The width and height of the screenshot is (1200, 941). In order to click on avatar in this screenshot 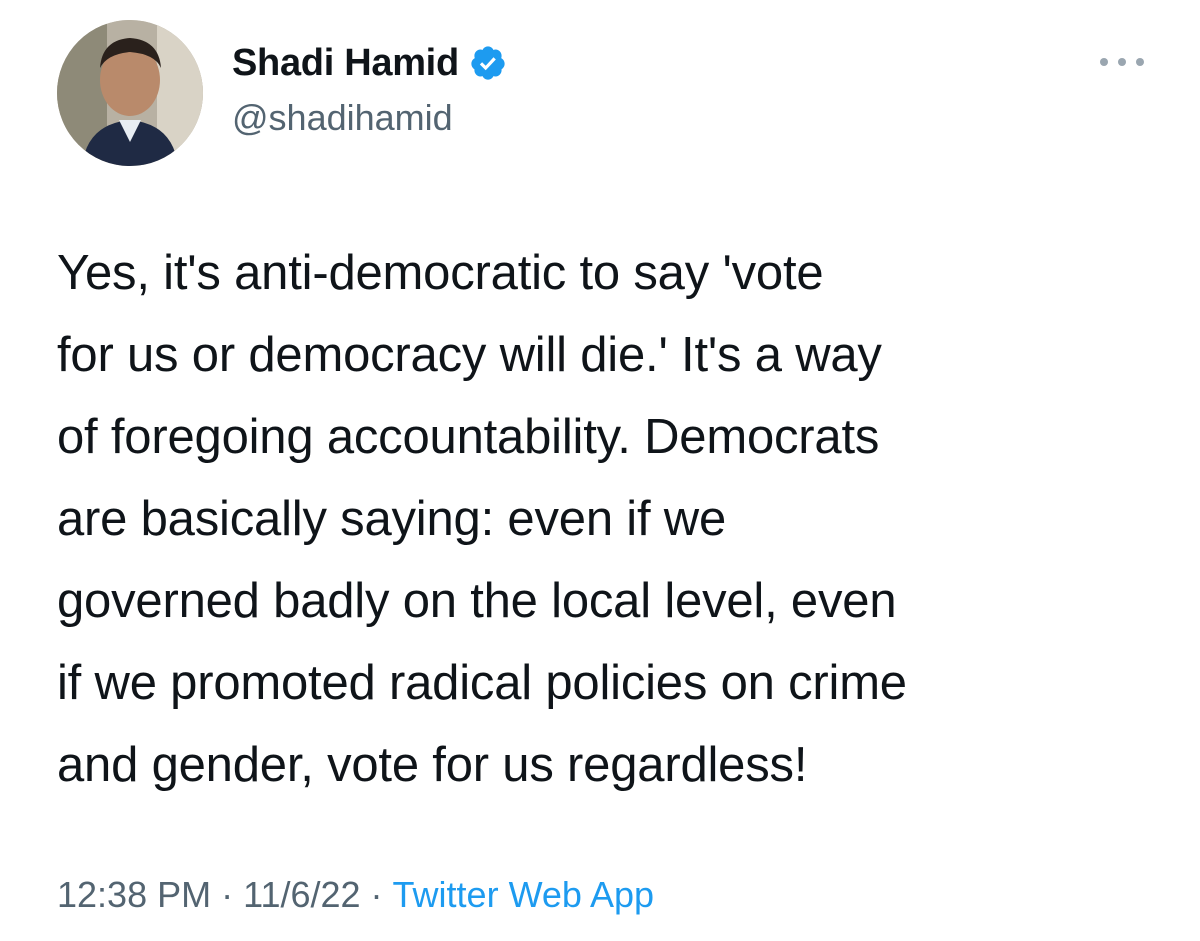, I will do `click(130, 93)`.